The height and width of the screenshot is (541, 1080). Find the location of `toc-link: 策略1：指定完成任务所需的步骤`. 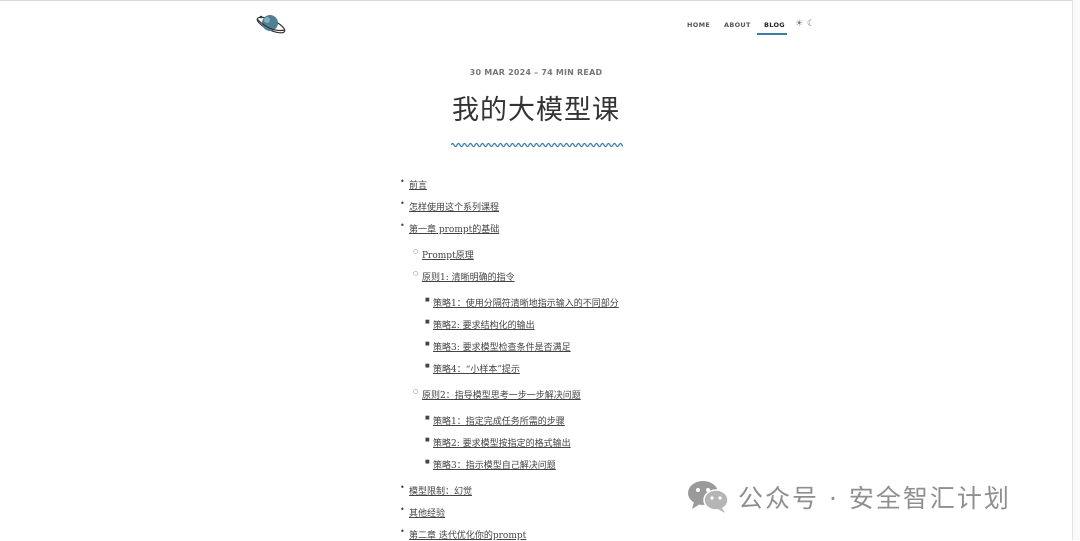

toc-link: 策略1：指定完成任务所需的步骤 is located at coordinates (499, 422).